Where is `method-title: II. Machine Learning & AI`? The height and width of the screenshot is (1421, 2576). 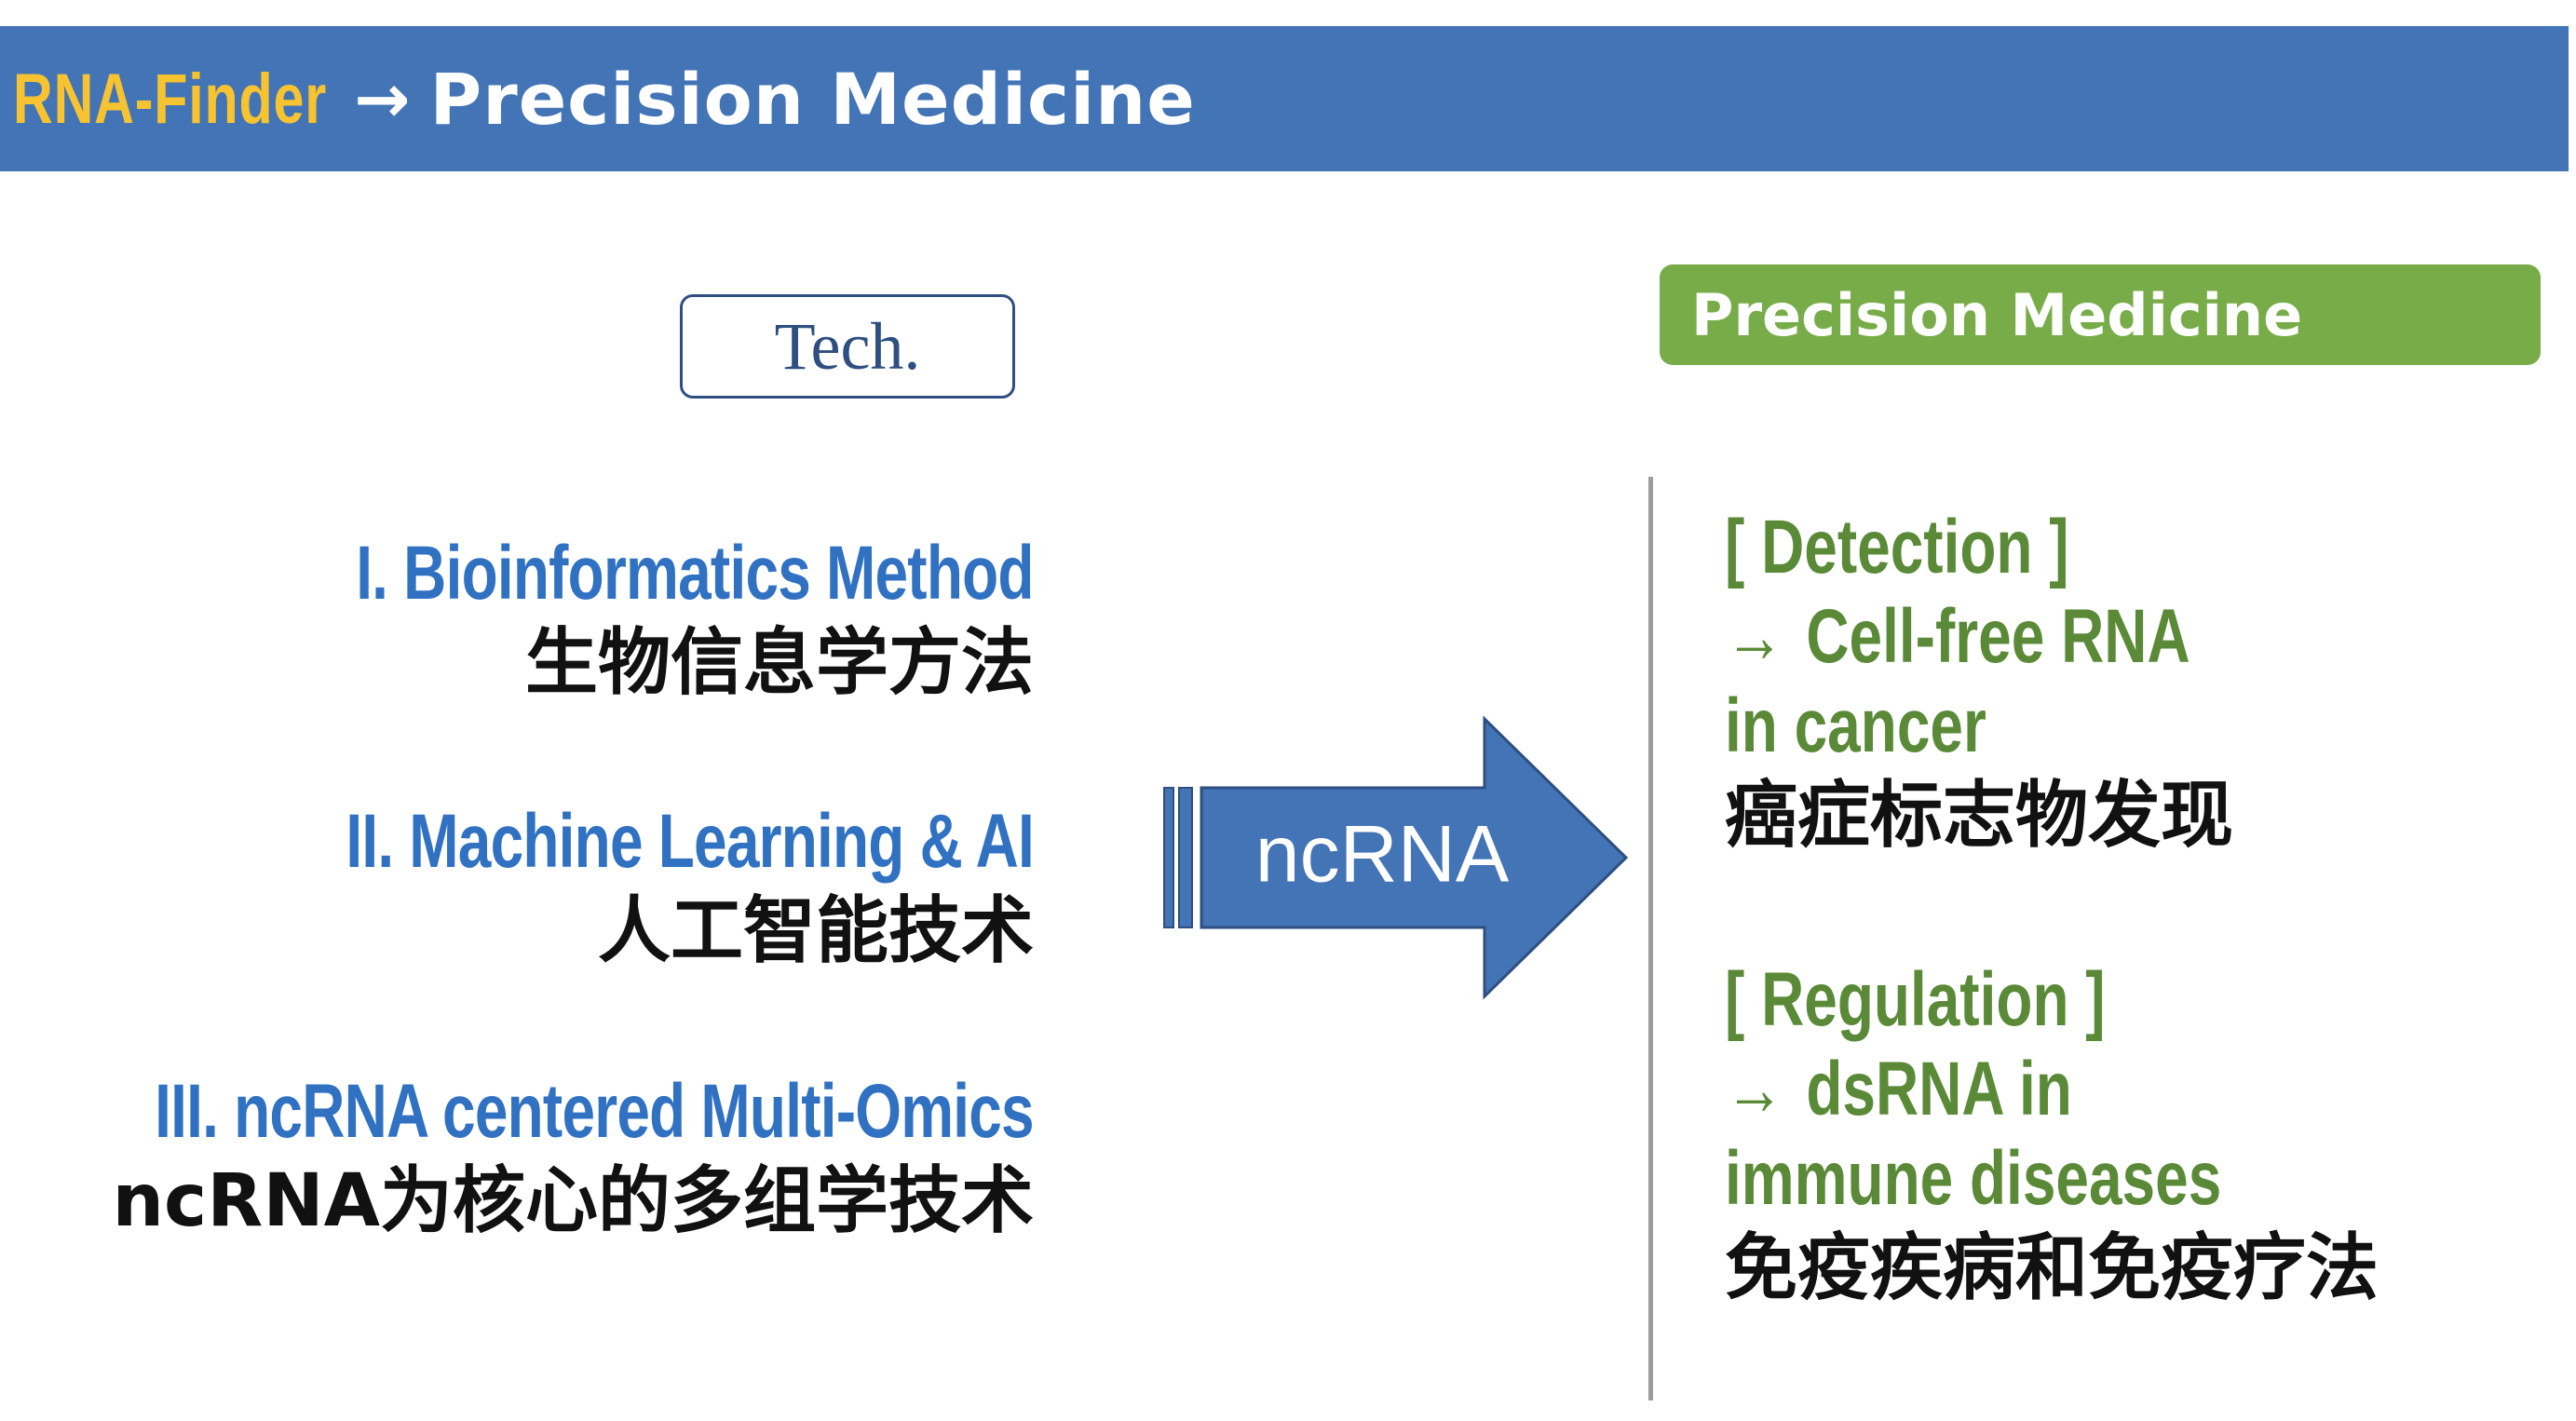
method-title: II. Machine Learning & AI is located at coordinates (690, 841).